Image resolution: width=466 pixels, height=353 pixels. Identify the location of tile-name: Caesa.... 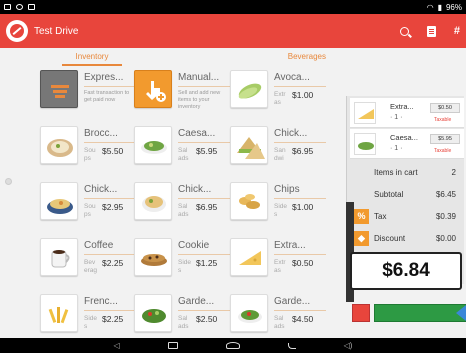
(197, 133).